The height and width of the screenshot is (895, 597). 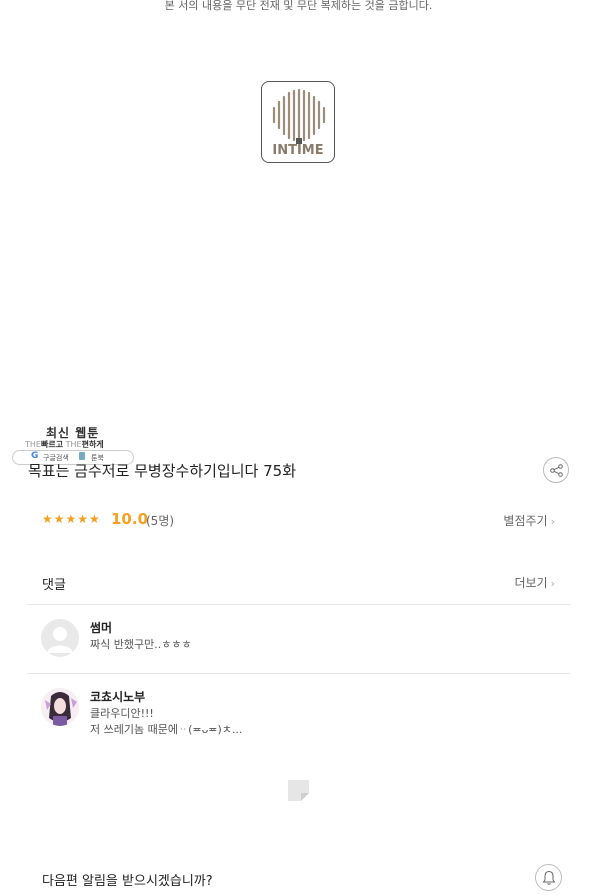 What do you see at coordinates (531, 583) in the screenshot?
I see `more-label: 더보기` at bounding box center [531, 583].